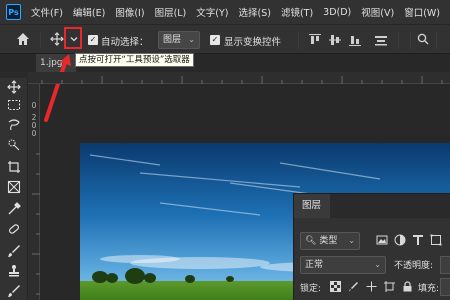 This screenshot has width=450, height=300. I want to click on history-brush-tool-icon, so click(14, 291).